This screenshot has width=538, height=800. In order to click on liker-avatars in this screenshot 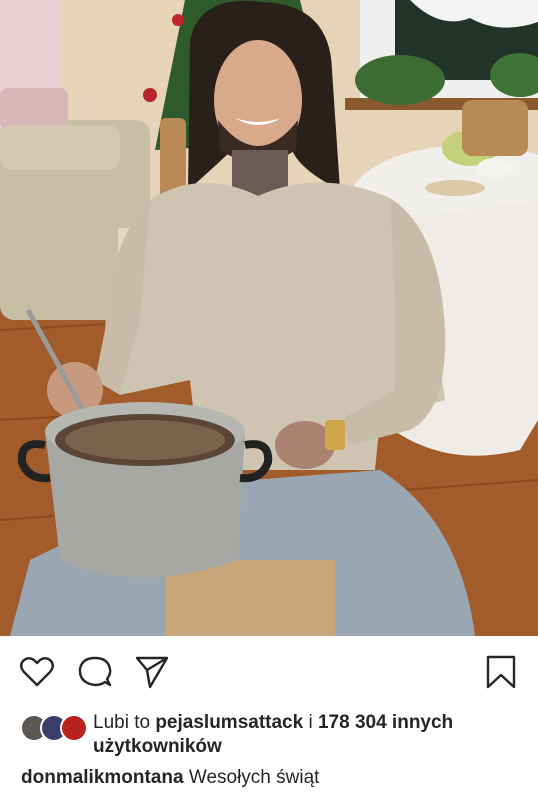, I will do `click(54, 728)`.